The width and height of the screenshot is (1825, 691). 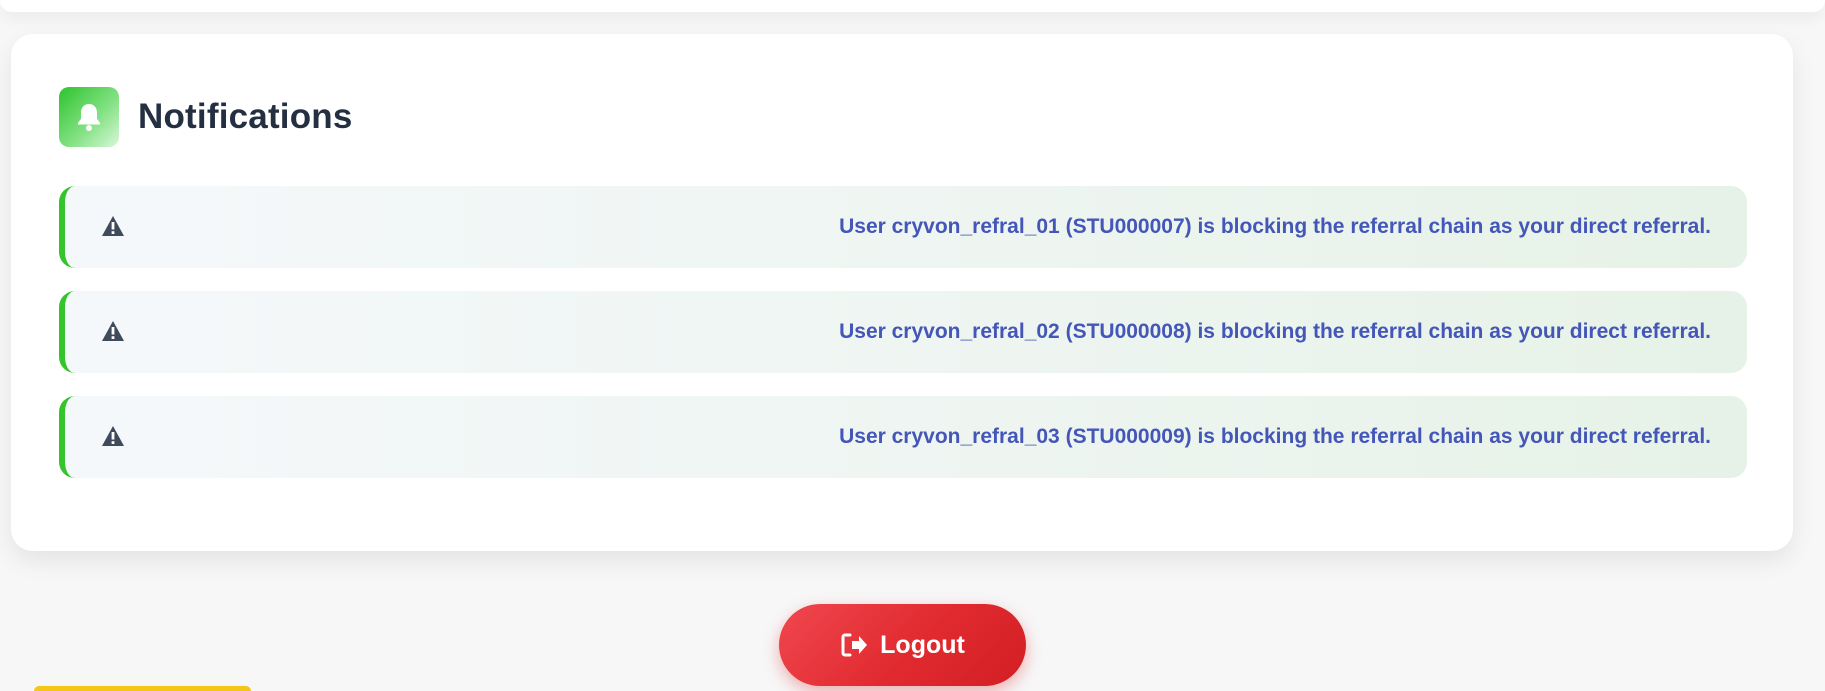 I want to click on bell-icon, so click(x=89, y=117).